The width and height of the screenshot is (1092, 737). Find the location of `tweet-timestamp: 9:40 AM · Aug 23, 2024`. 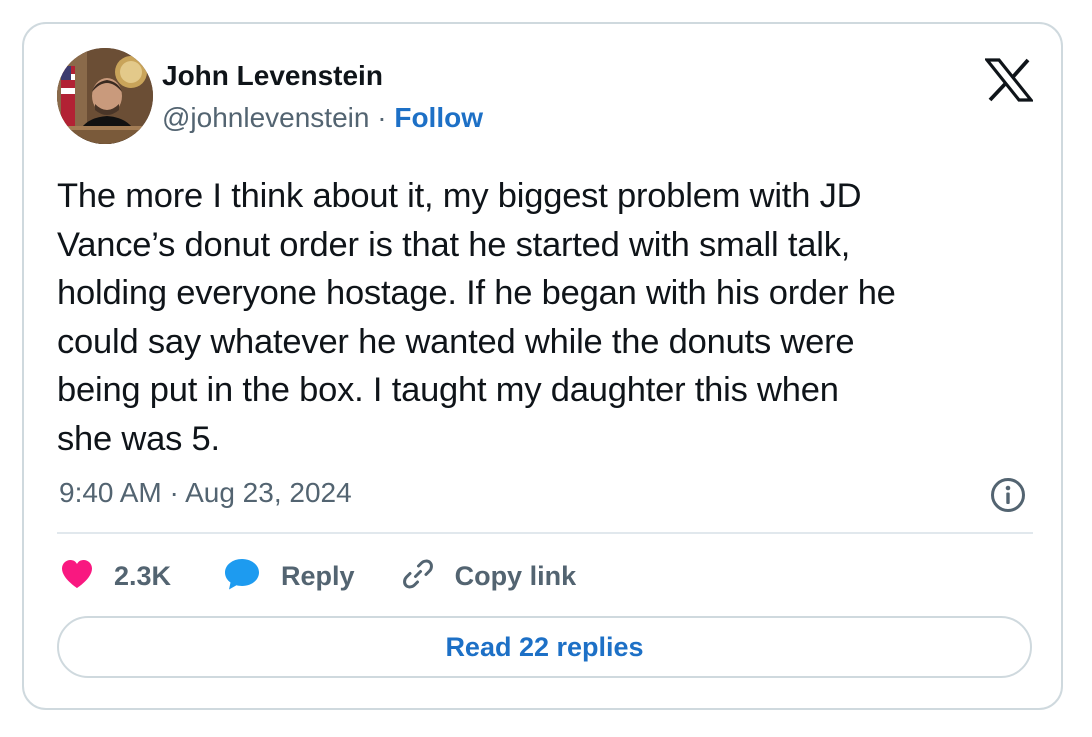

tweet-timestamp: 9:40 AM · Aug 23, 2024 is located at coordinates (205, 493).